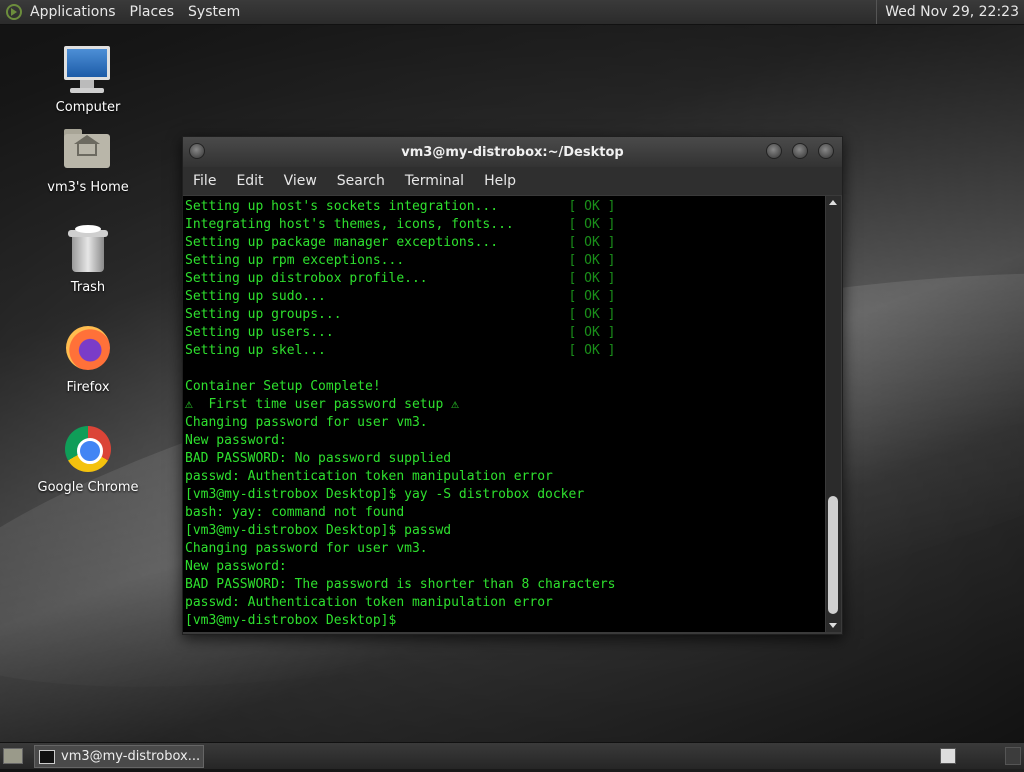 The image size is (1024, 772). Describe the element at coordinates (295, 620) in the screenshot. I see `terminal-line: [vm3@my-distrobox Desktop]$` at that location.